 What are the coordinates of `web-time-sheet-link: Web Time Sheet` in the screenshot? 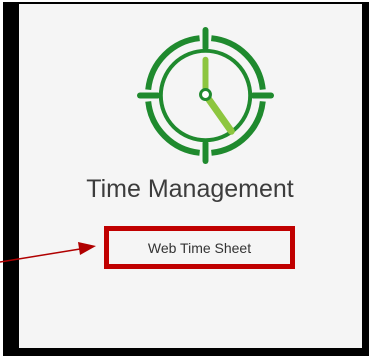 It's located at (199, 247).